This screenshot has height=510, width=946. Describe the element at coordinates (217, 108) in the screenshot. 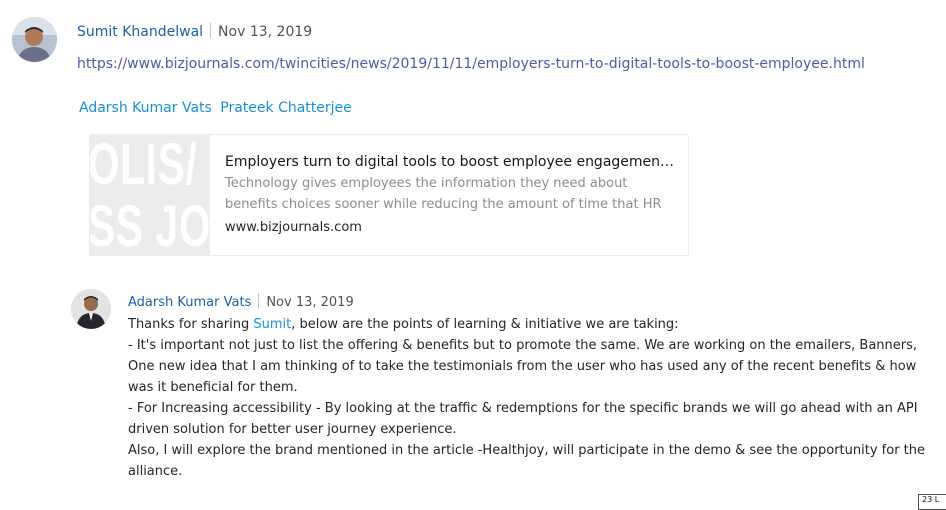

I see `mention-list: Adarsh Kumar Vats Prateek Chatterjee` at that location.